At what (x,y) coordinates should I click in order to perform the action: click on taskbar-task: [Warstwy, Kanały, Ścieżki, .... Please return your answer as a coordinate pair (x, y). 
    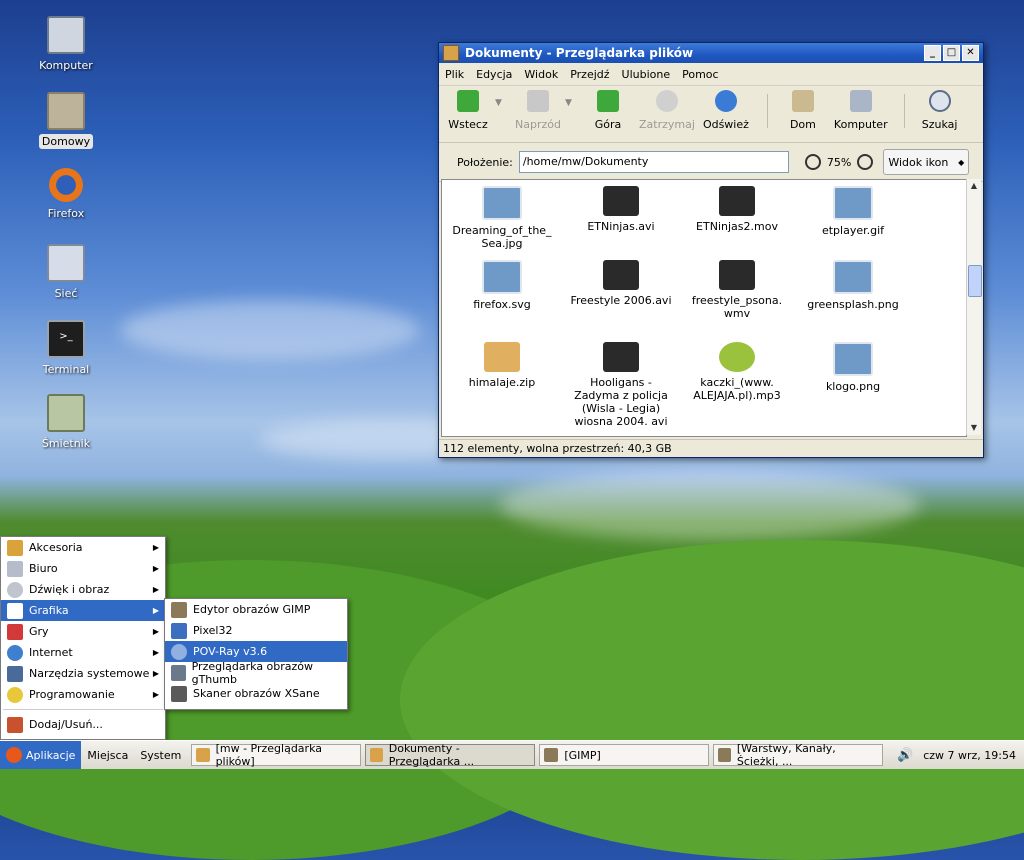
    Looking at the image, I should click on (798, 755).